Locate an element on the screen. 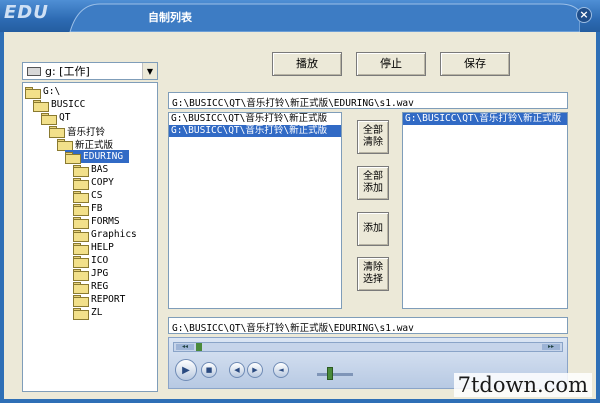  save-button: 保存 is located at coordinates (475, 64).